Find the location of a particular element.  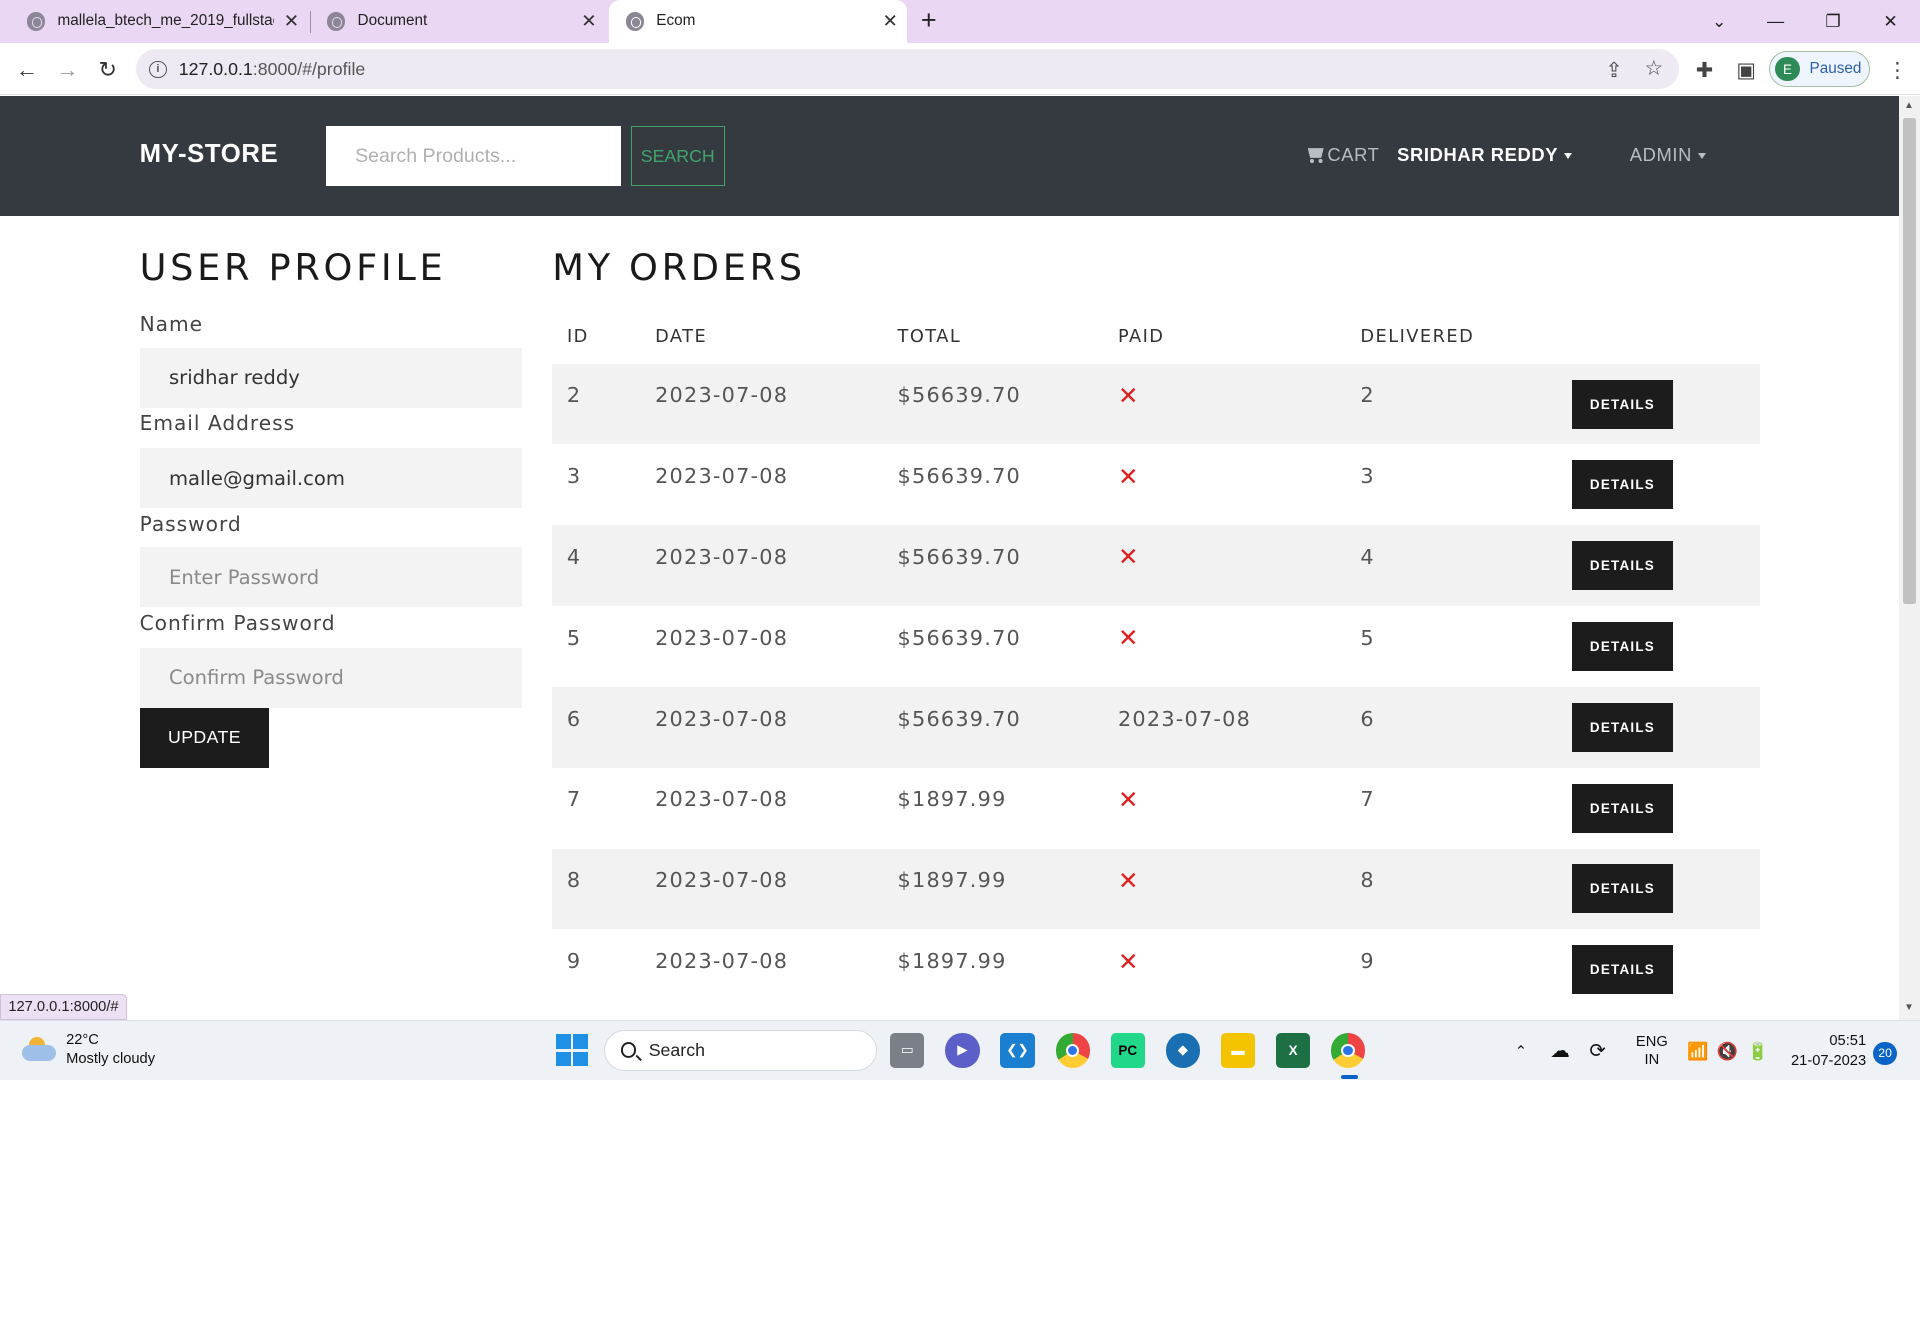

column-header-date: DATE is located at coordinates (681, 336).